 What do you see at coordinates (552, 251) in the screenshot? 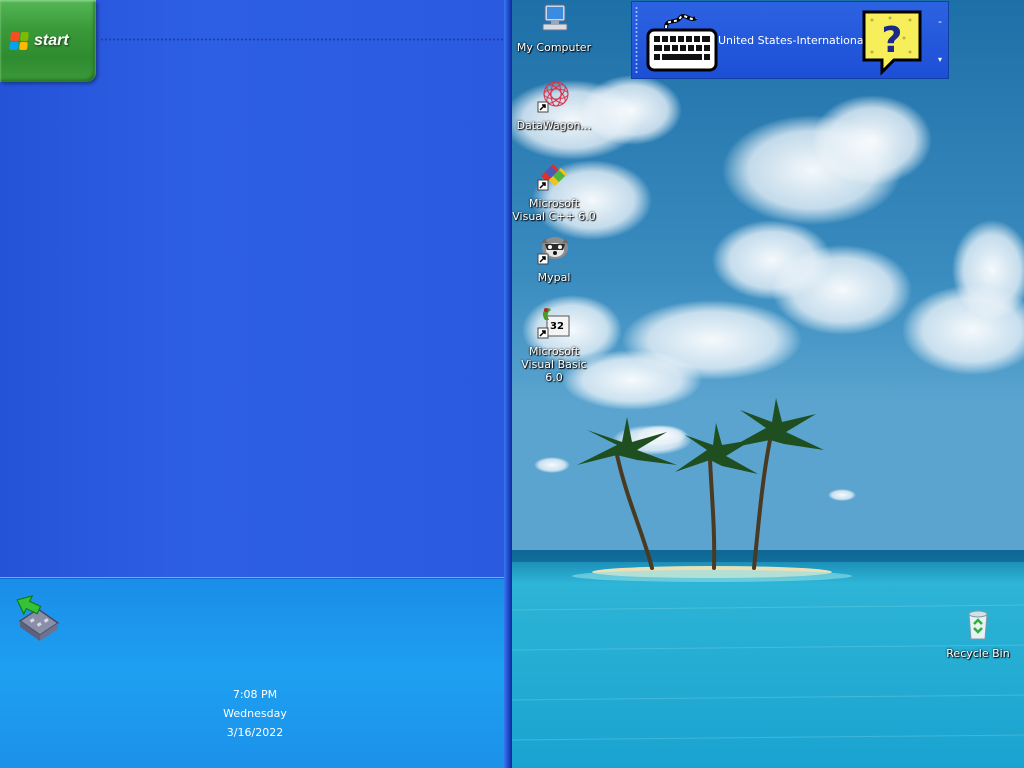
I see `mypal-icon` at bounding box center [552, 251].